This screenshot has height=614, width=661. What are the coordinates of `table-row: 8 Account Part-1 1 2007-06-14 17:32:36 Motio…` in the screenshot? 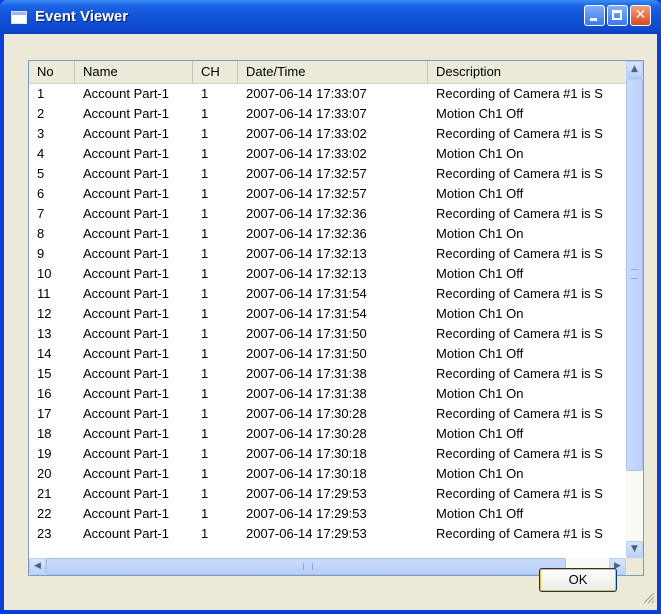 It's located at (327, 234).